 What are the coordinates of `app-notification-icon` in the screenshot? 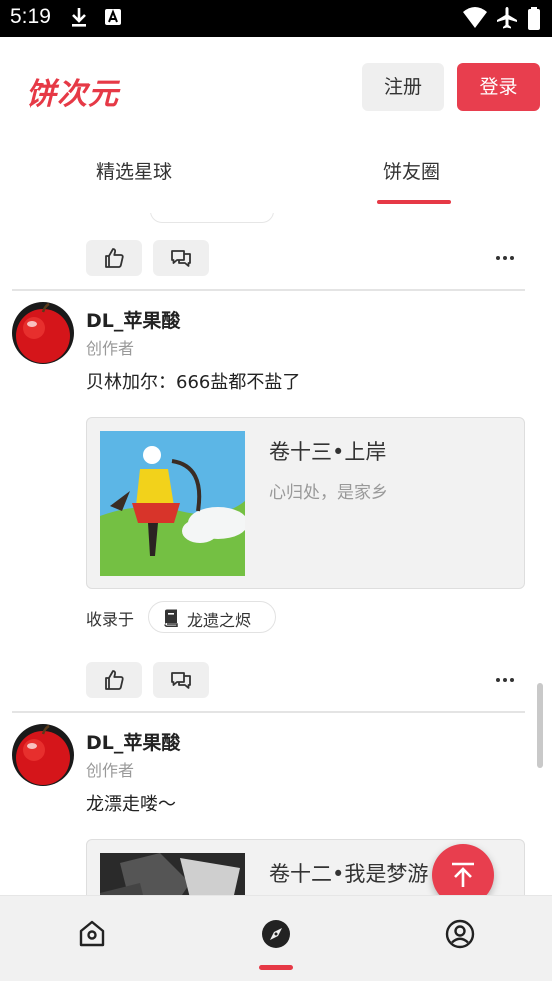 It's located at (113, 19).